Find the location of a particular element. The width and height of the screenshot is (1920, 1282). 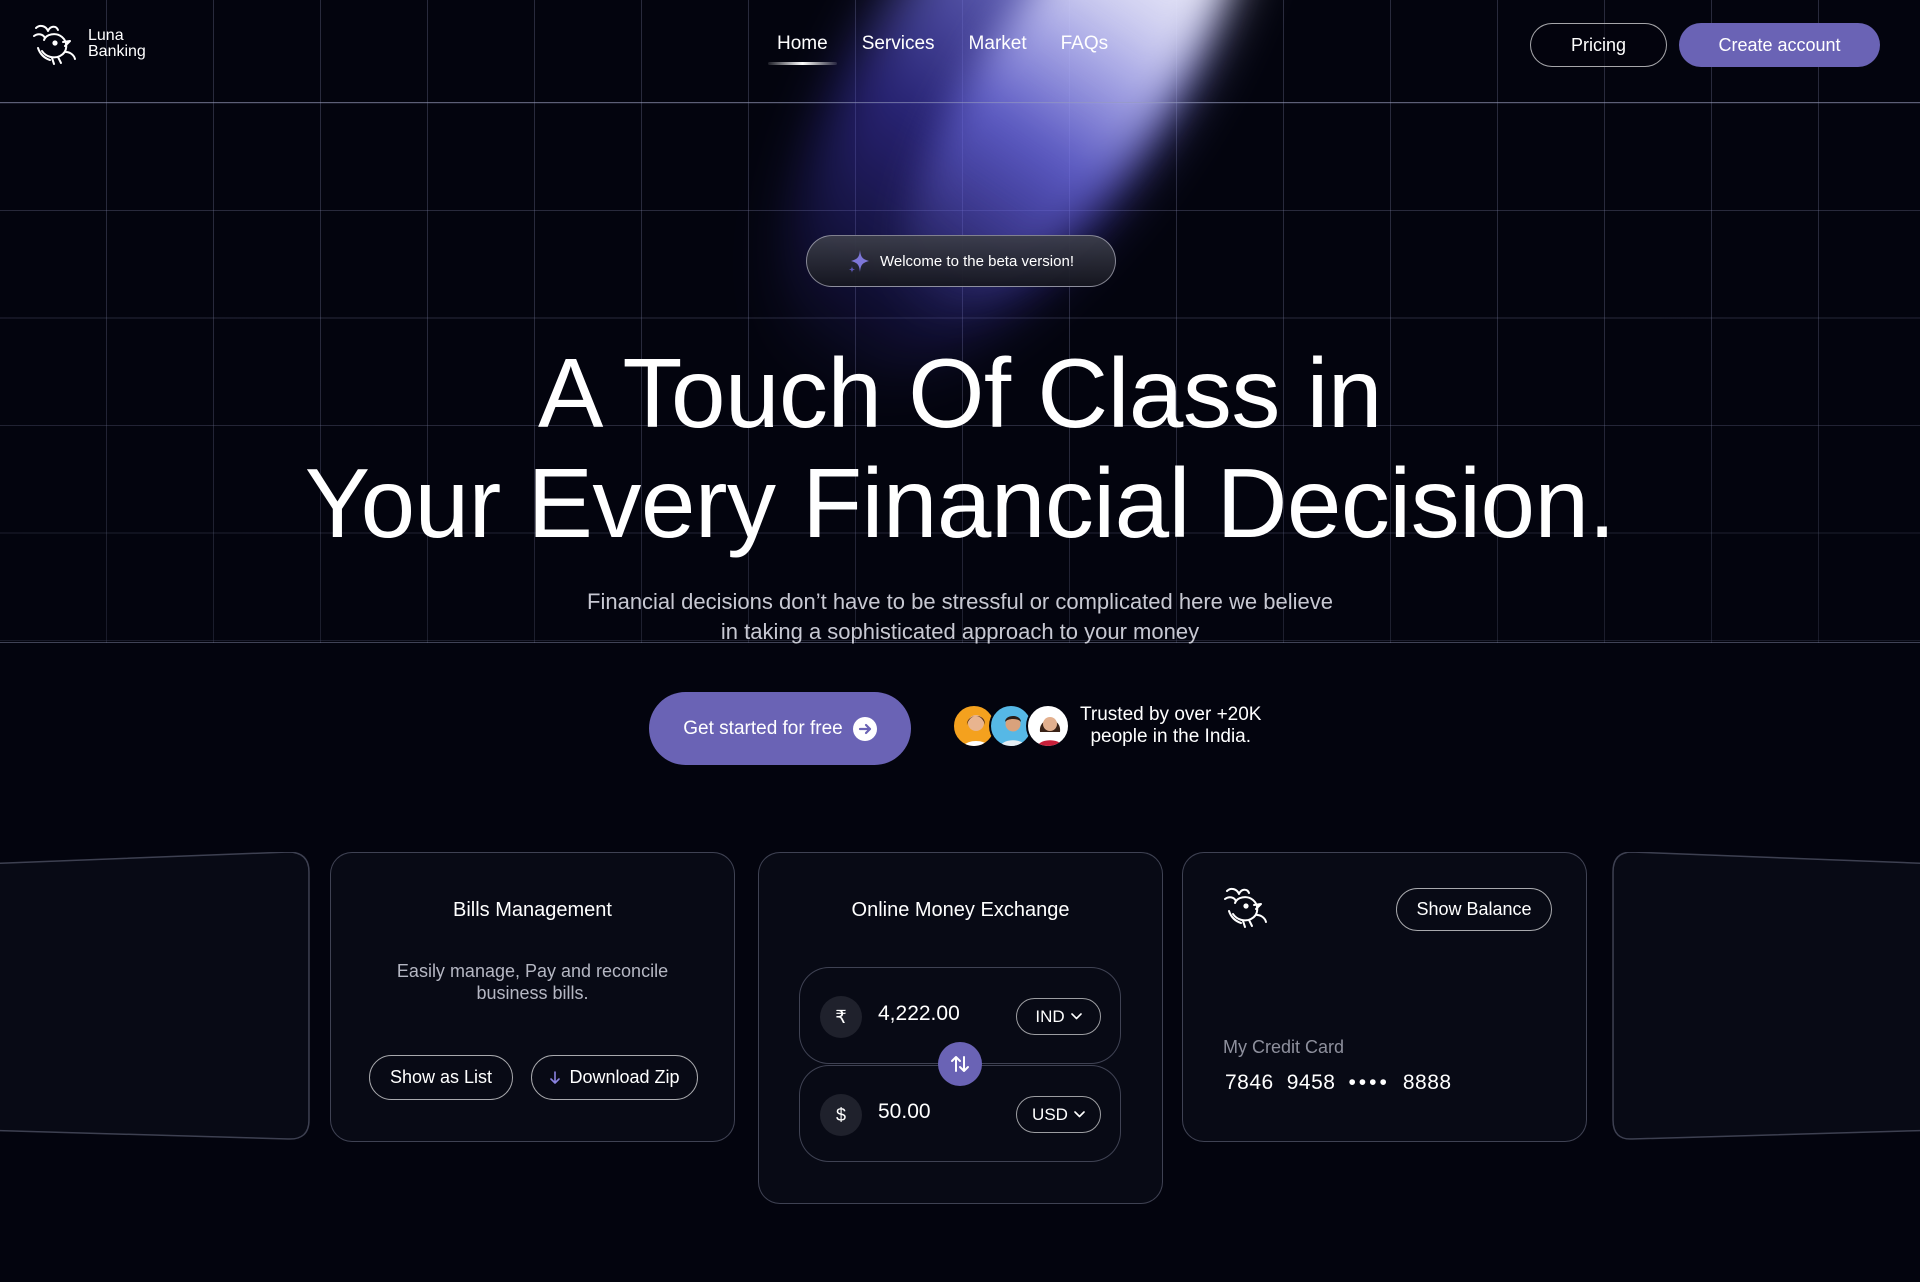

exchange-to-amount: 50.00 is located at coordinates (904, 1112).